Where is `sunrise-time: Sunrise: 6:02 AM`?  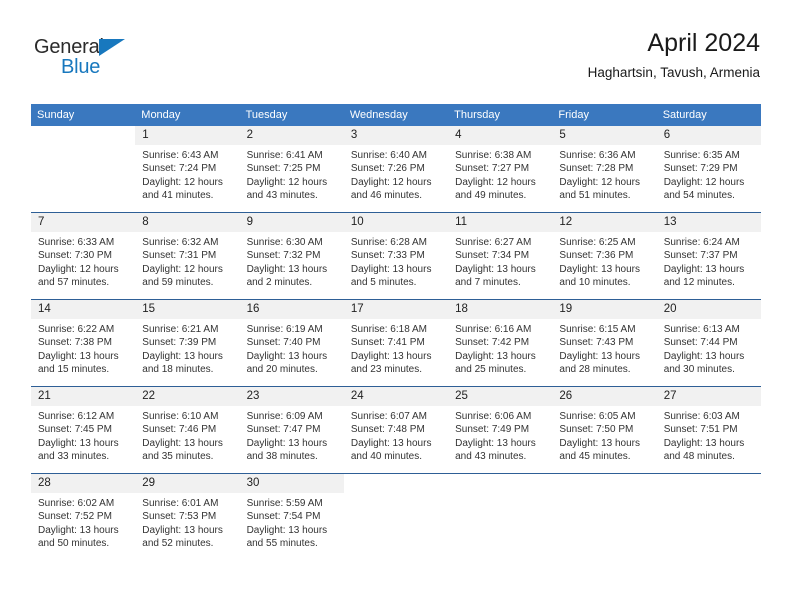
sunrise-time: Sunrise: 6:02 AM is located at coordinates (76, 503).